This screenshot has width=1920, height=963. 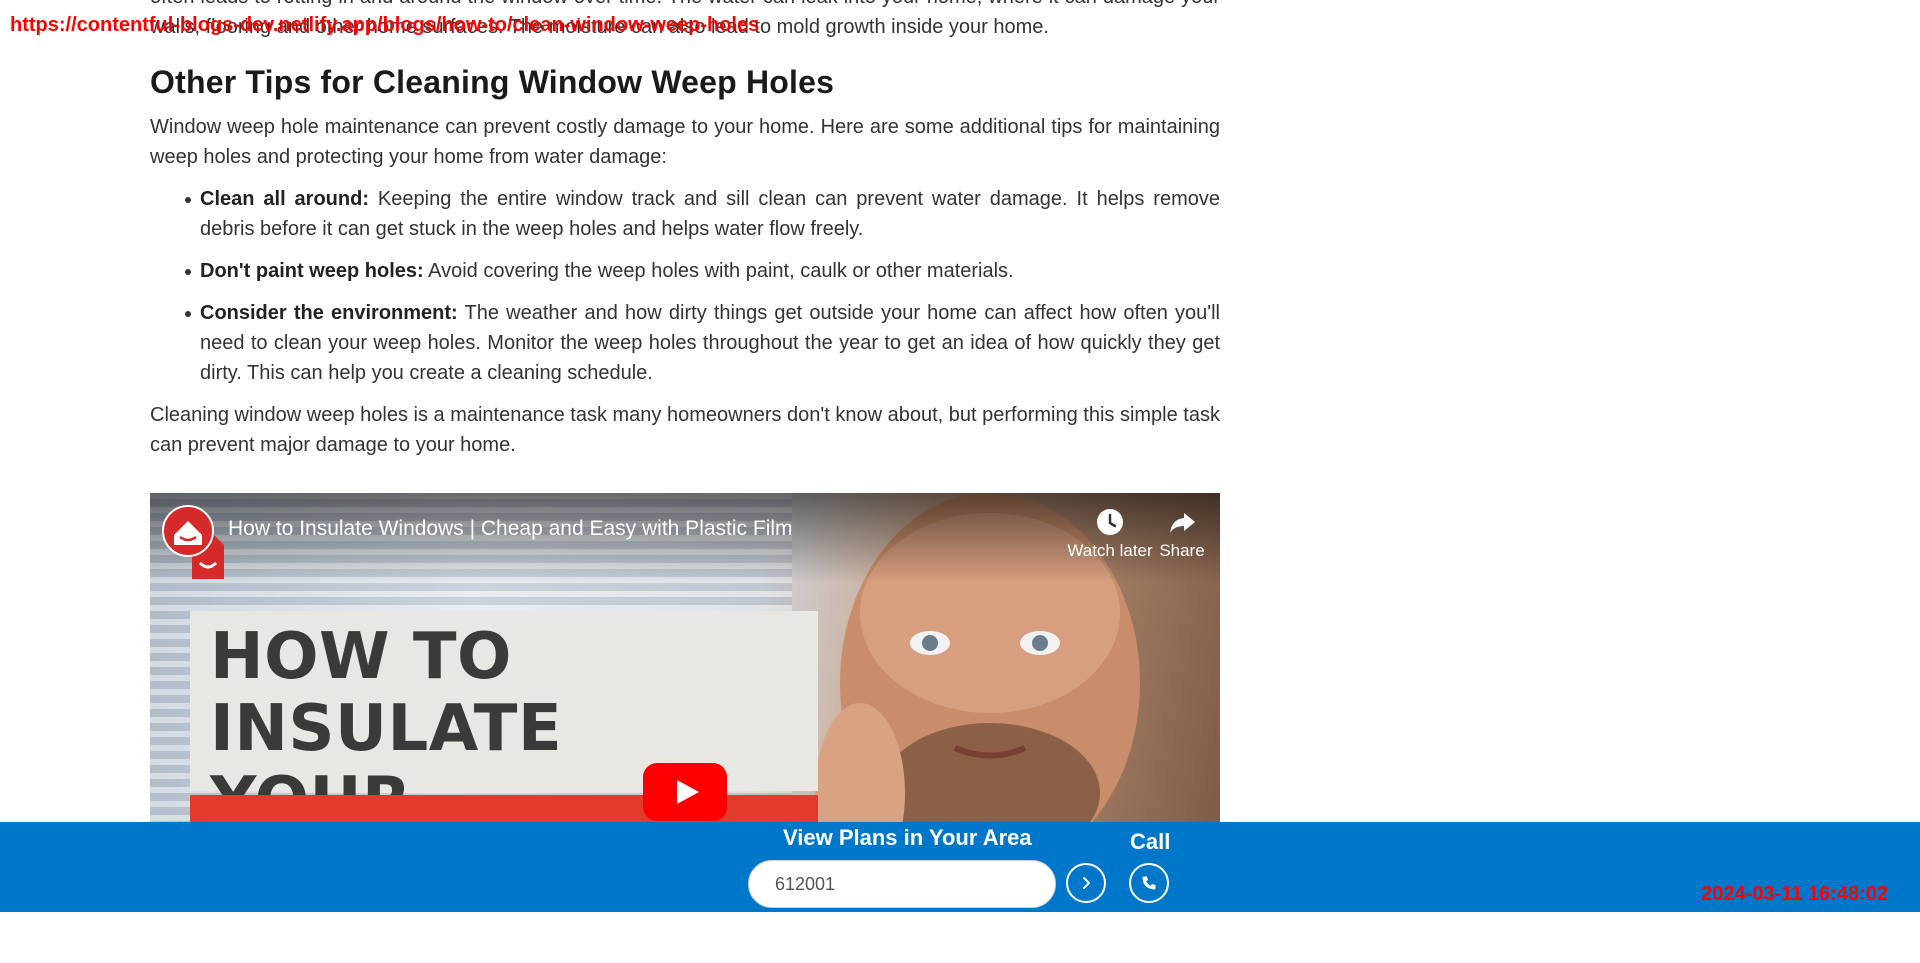 What do you see at coordinates (902, 884) in the screenshot?
I see `zip-code-input` at bounding box center [902, 884].